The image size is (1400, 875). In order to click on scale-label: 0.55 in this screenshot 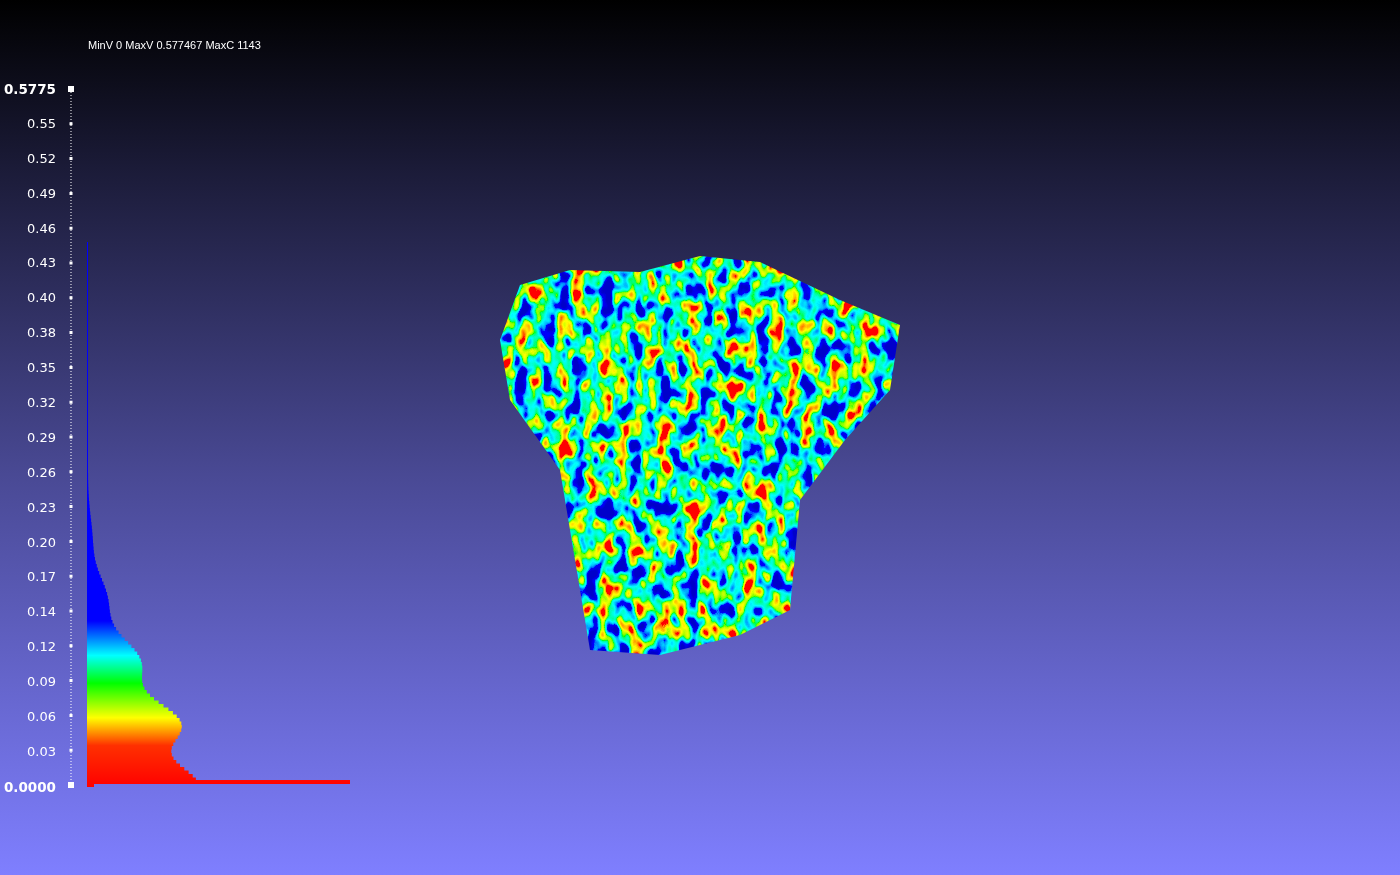, I will do `click(41, 123)`.